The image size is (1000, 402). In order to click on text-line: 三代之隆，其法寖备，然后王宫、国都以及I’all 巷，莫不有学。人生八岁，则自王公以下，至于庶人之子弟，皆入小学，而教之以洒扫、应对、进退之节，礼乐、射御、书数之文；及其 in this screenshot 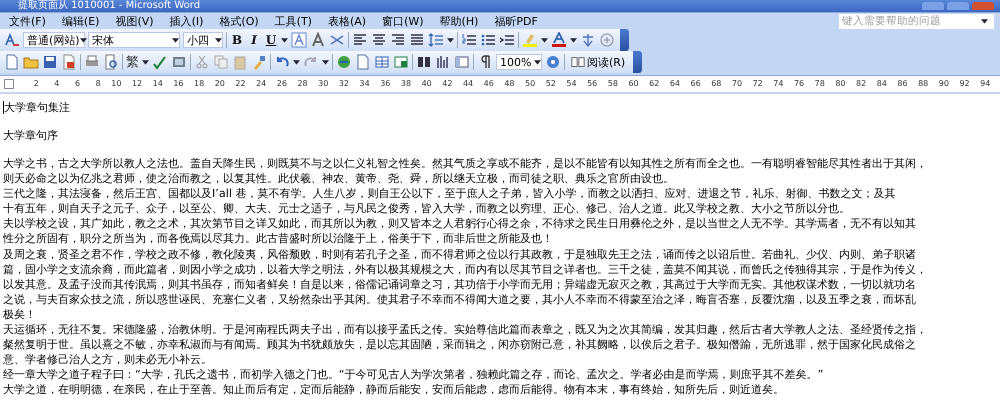, I will do `click(449, 194)`.